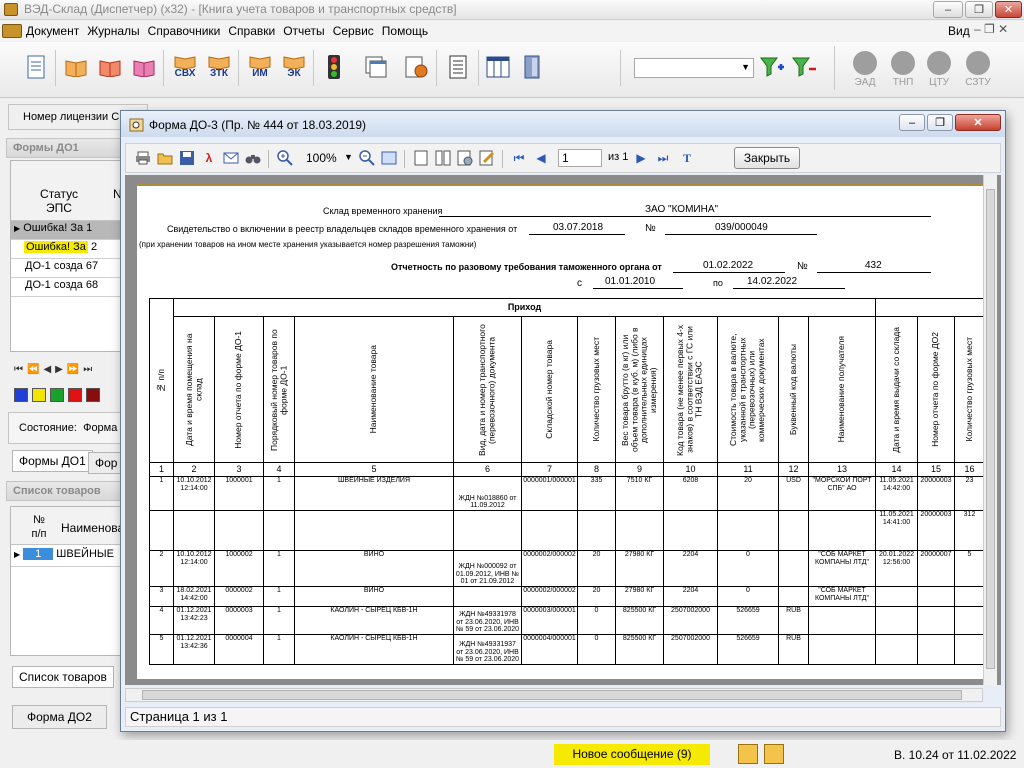 This screenshot has width=1024, height=768. Describe the element at coordinates (563, 717) in the screenshot. I see `dialog-status-bar: Страница 1 из 1` at that location.